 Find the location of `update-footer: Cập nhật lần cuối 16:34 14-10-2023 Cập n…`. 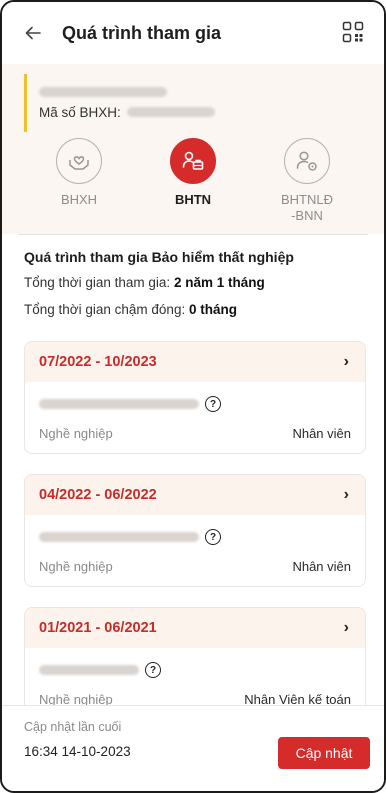

update-footer: Cập nhật lần cuối 16:34 14-10-2023 Cập n… is located at coordinates (193, 748).